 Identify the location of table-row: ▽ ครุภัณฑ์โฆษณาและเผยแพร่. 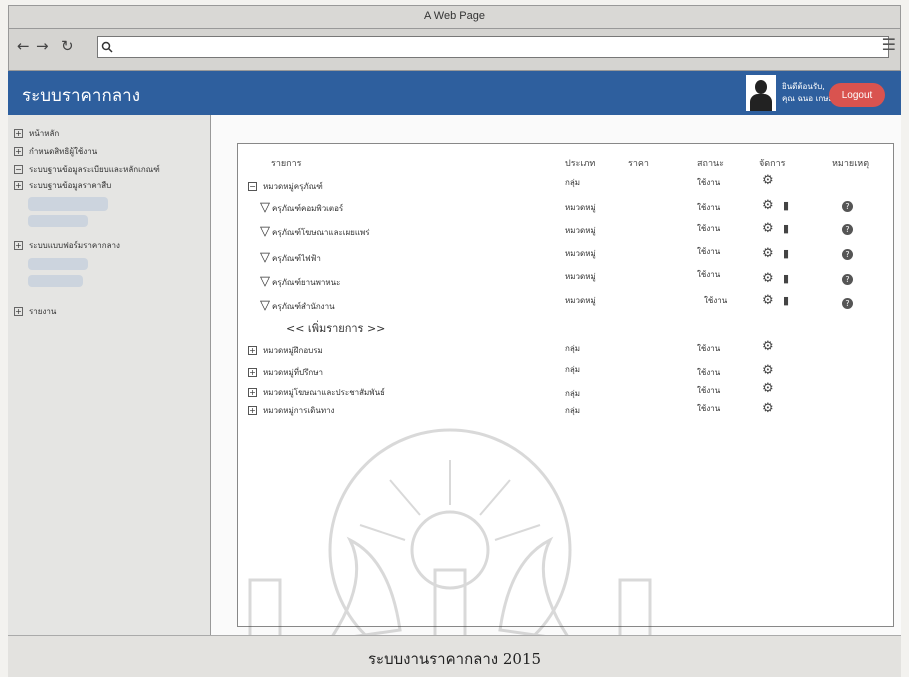
(315, 231).